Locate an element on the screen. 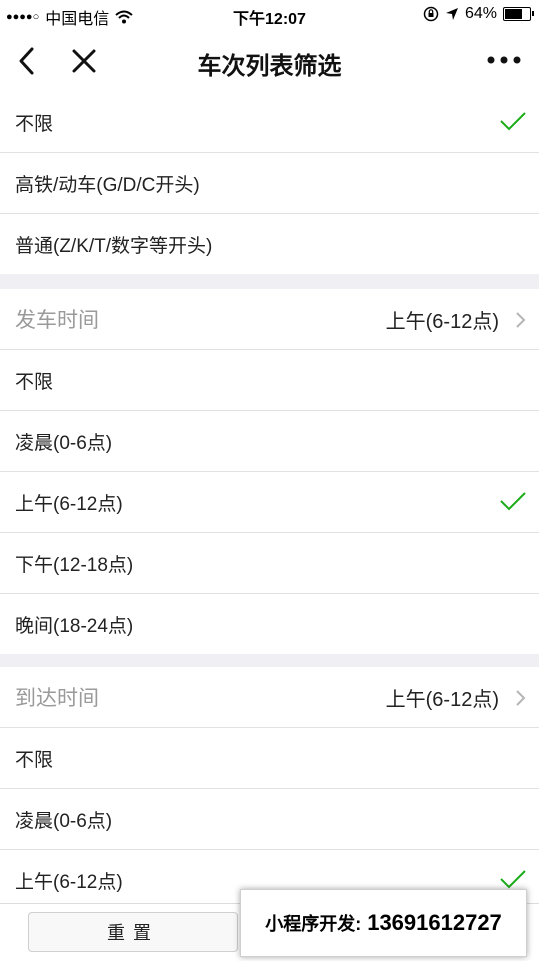 This screenshot has width=539, height=961. status-bar: ●●●●○ 中国电信 下午12:07 64% is located at coordinates (269, 15).